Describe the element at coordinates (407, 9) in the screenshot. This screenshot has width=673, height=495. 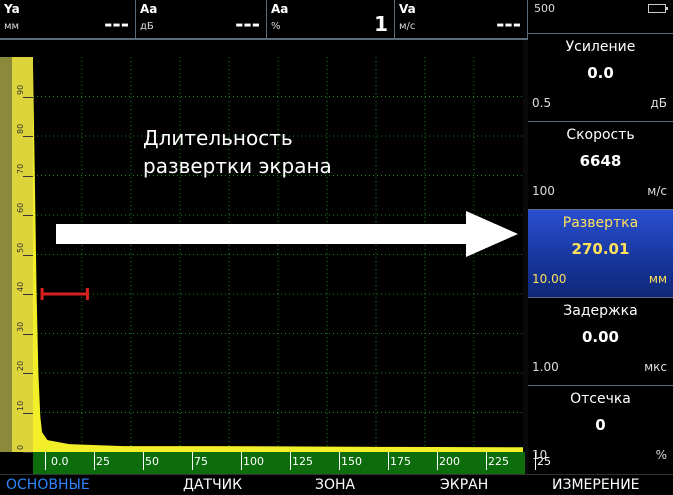
I see `readout-va-name: Va` at that location.